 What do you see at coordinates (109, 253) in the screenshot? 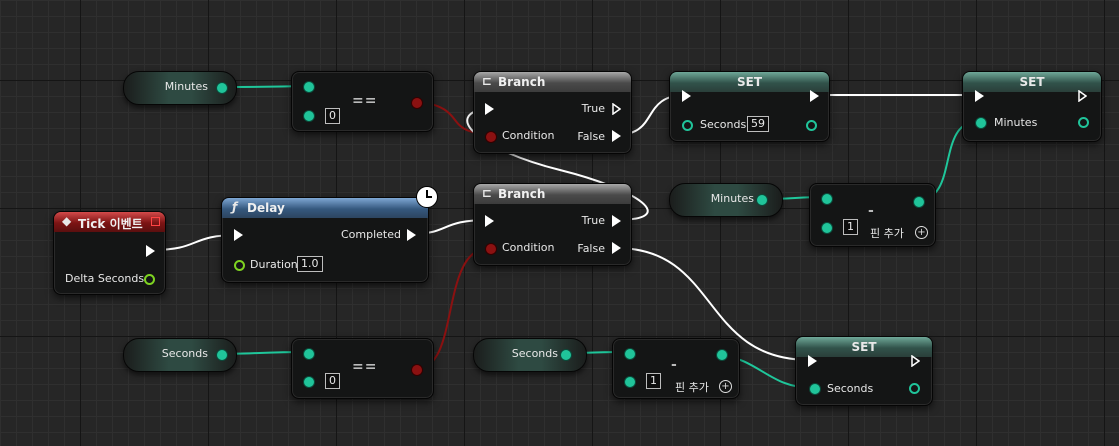
I see `tick-event-node: ◆ Tick 이벤트 Delta Seconds` at bounding box center [109, 253].